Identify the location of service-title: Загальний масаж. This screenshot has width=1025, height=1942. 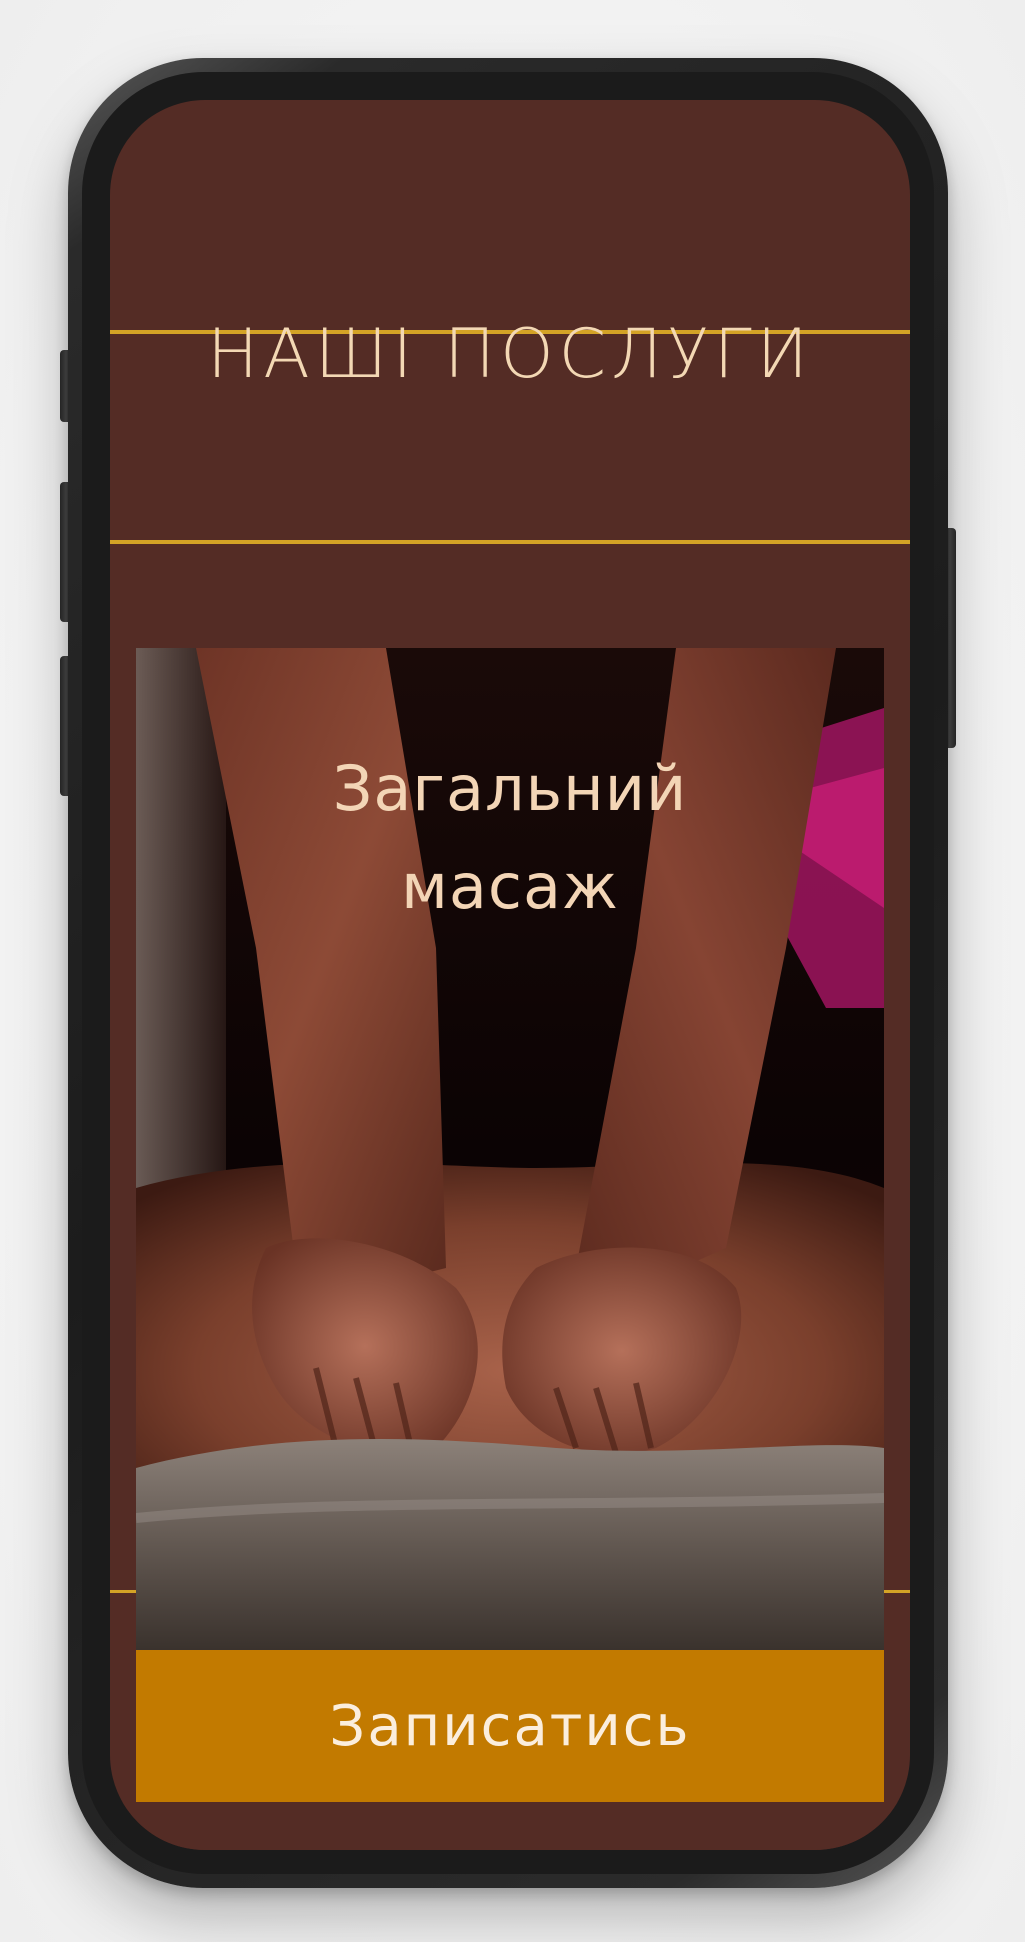
(510, 838).